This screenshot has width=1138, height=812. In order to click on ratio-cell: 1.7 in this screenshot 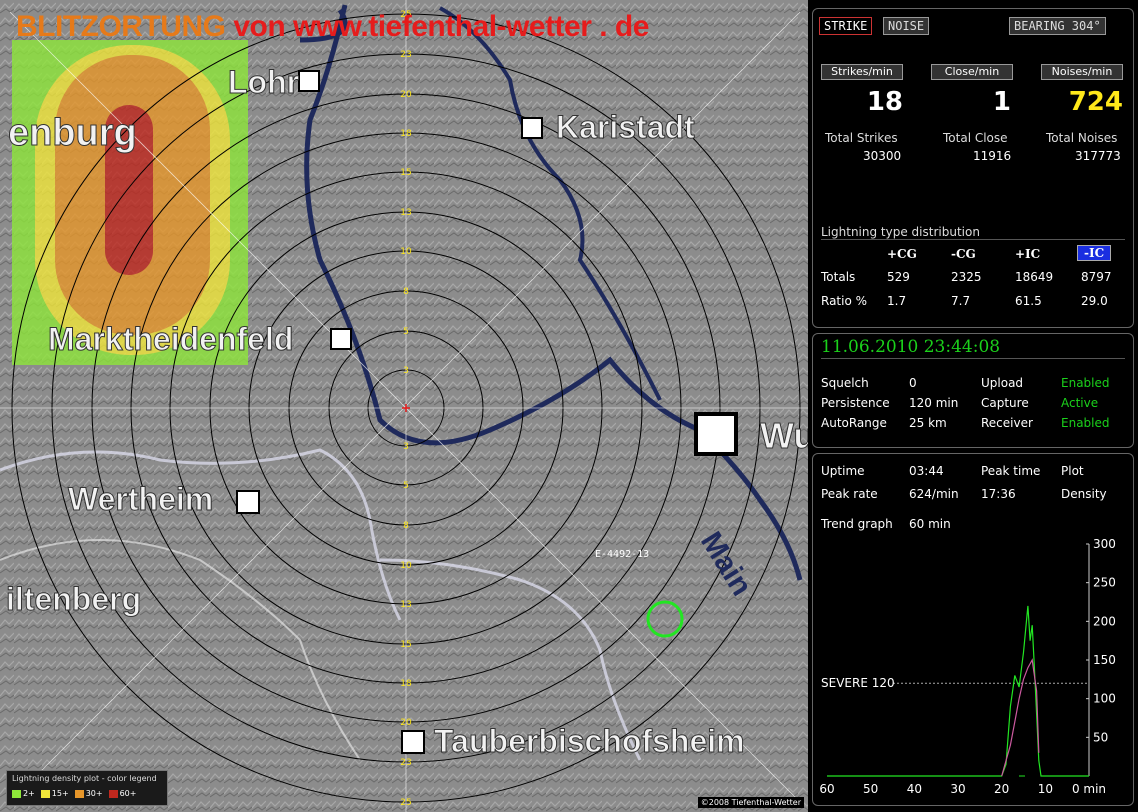, I will do `click(897, 301)`.